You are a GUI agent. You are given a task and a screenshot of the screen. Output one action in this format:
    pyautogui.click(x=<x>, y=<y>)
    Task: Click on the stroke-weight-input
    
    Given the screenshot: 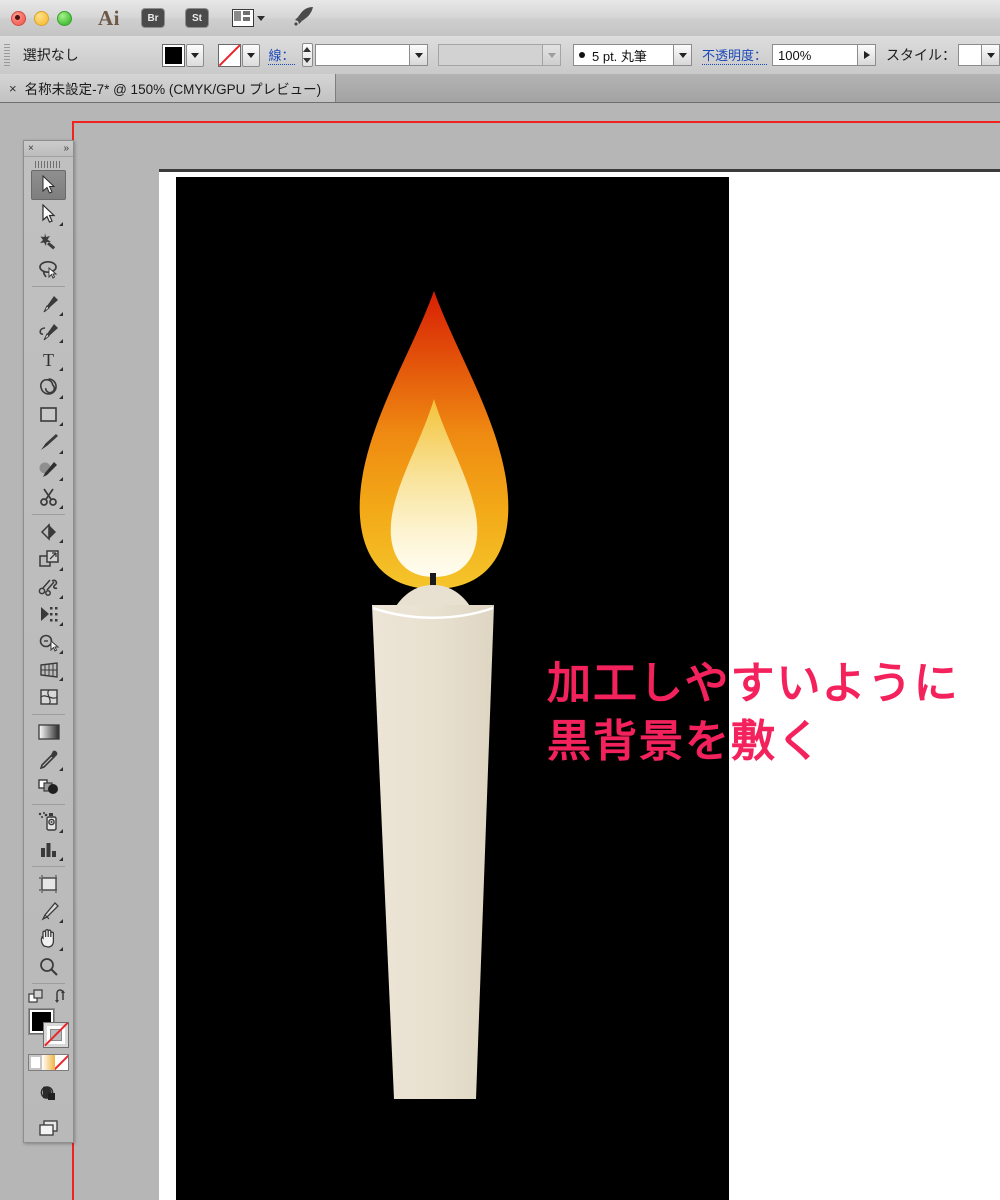 What is the action you would take?
    pyautogui.click(x=362, y=55)
    